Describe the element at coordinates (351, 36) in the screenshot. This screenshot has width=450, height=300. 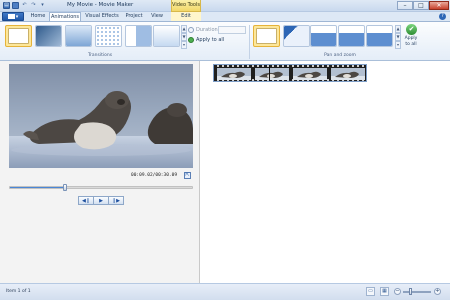
I see `pan-zoom-zoom-out` at that location.